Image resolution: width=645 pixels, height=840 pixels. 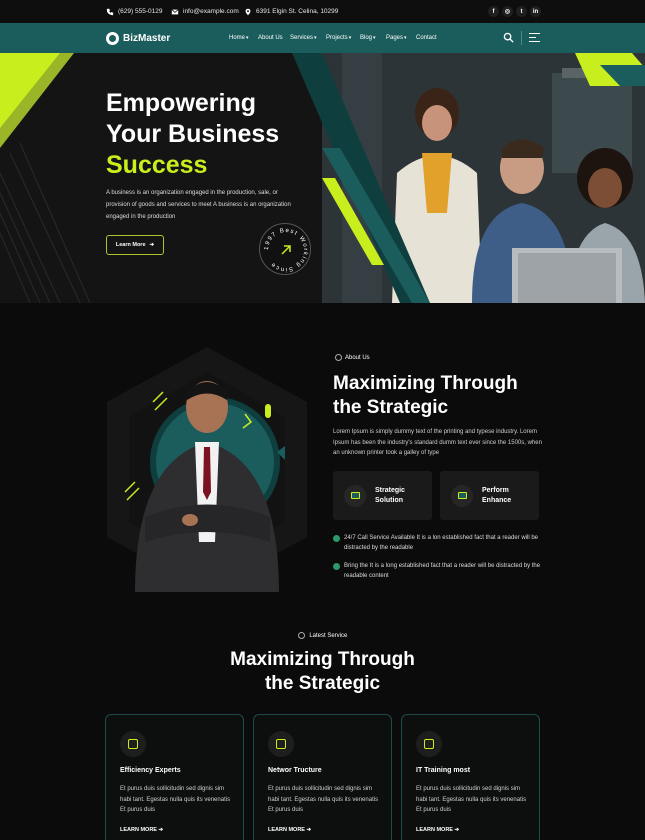 What do you see at coordinates (429, 744) in the screenshot?
I see `training-icon` at bounding box center [429, 744].